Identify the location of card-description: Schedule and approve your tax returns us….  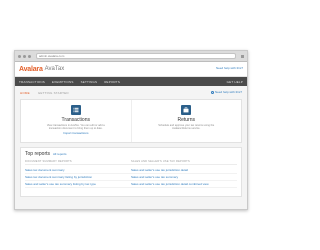
(186, 127).